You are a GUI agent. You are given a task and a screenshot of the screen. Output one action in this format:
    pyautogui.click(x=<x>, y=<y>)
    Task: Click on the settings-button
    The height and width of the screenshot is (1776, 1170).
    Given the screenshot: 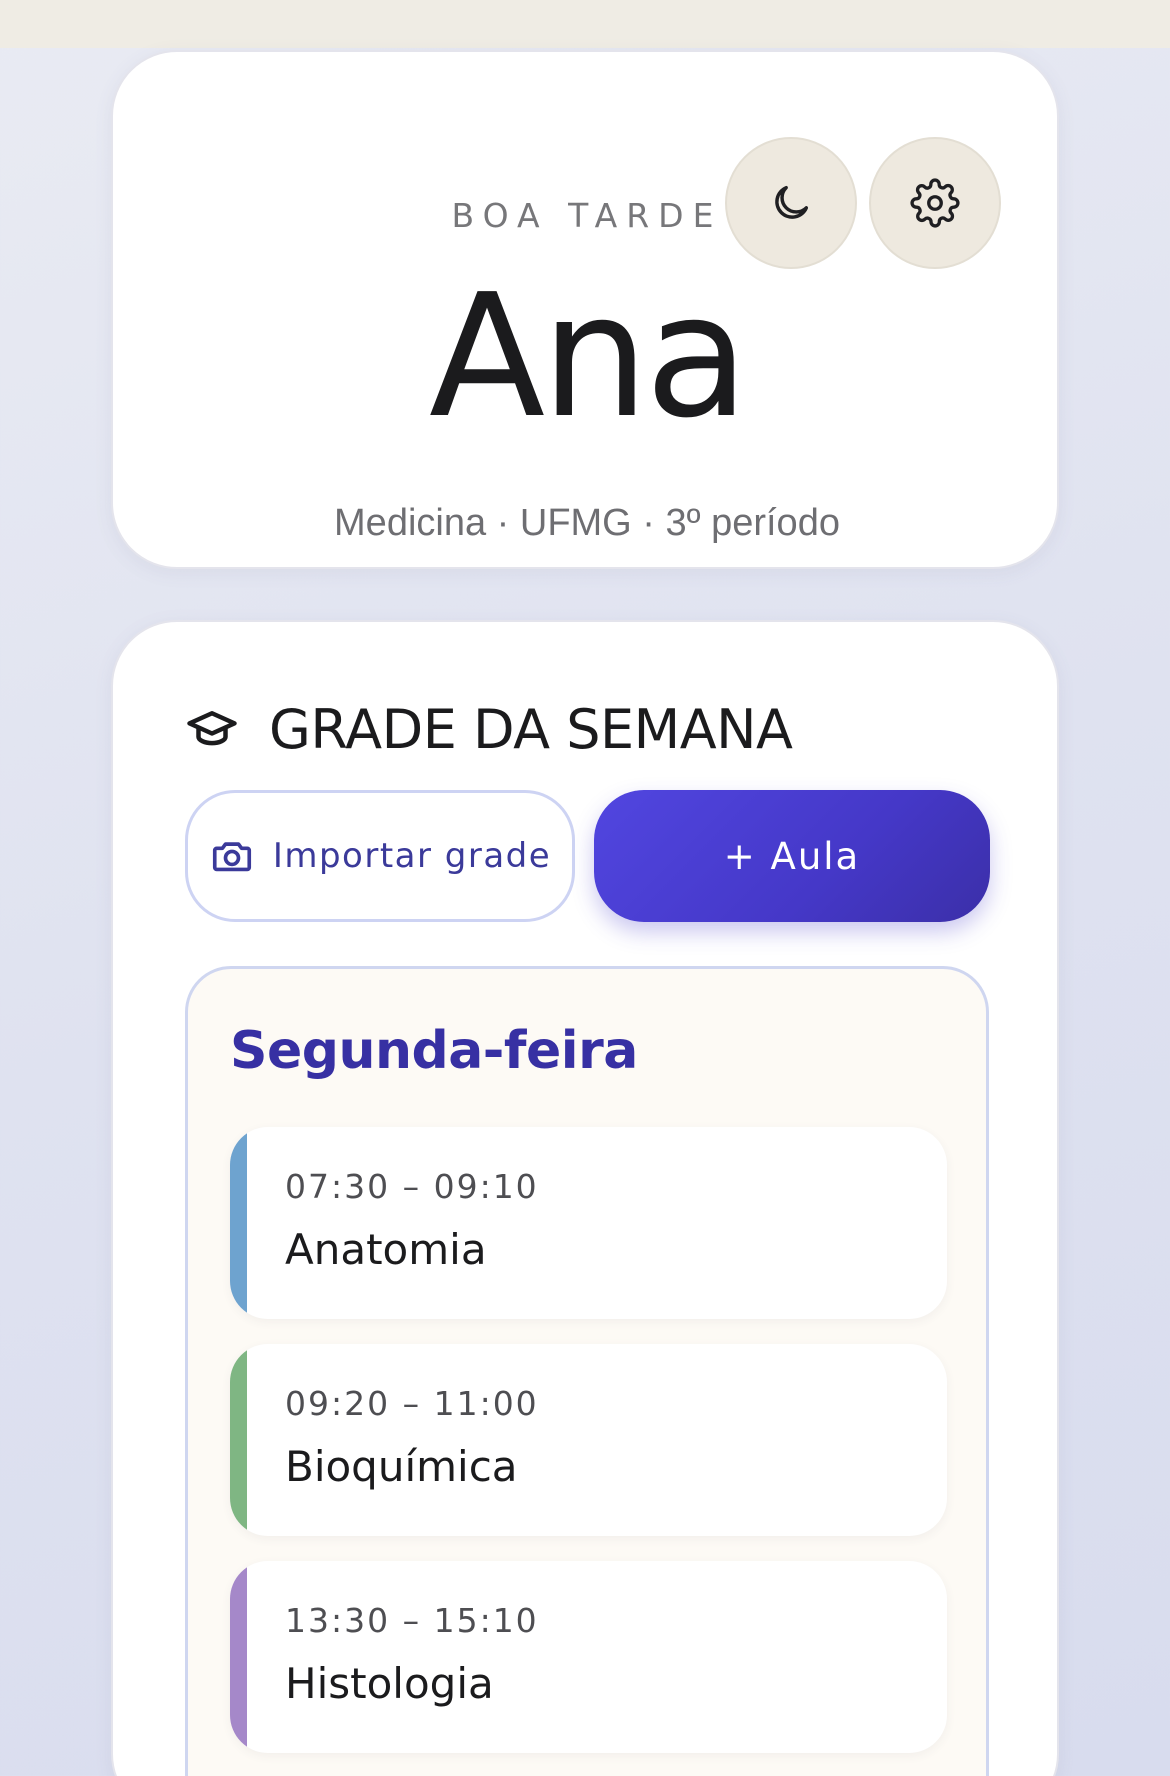 What is the action you would take?
    pyautogui.click(x=935, y=203)
    